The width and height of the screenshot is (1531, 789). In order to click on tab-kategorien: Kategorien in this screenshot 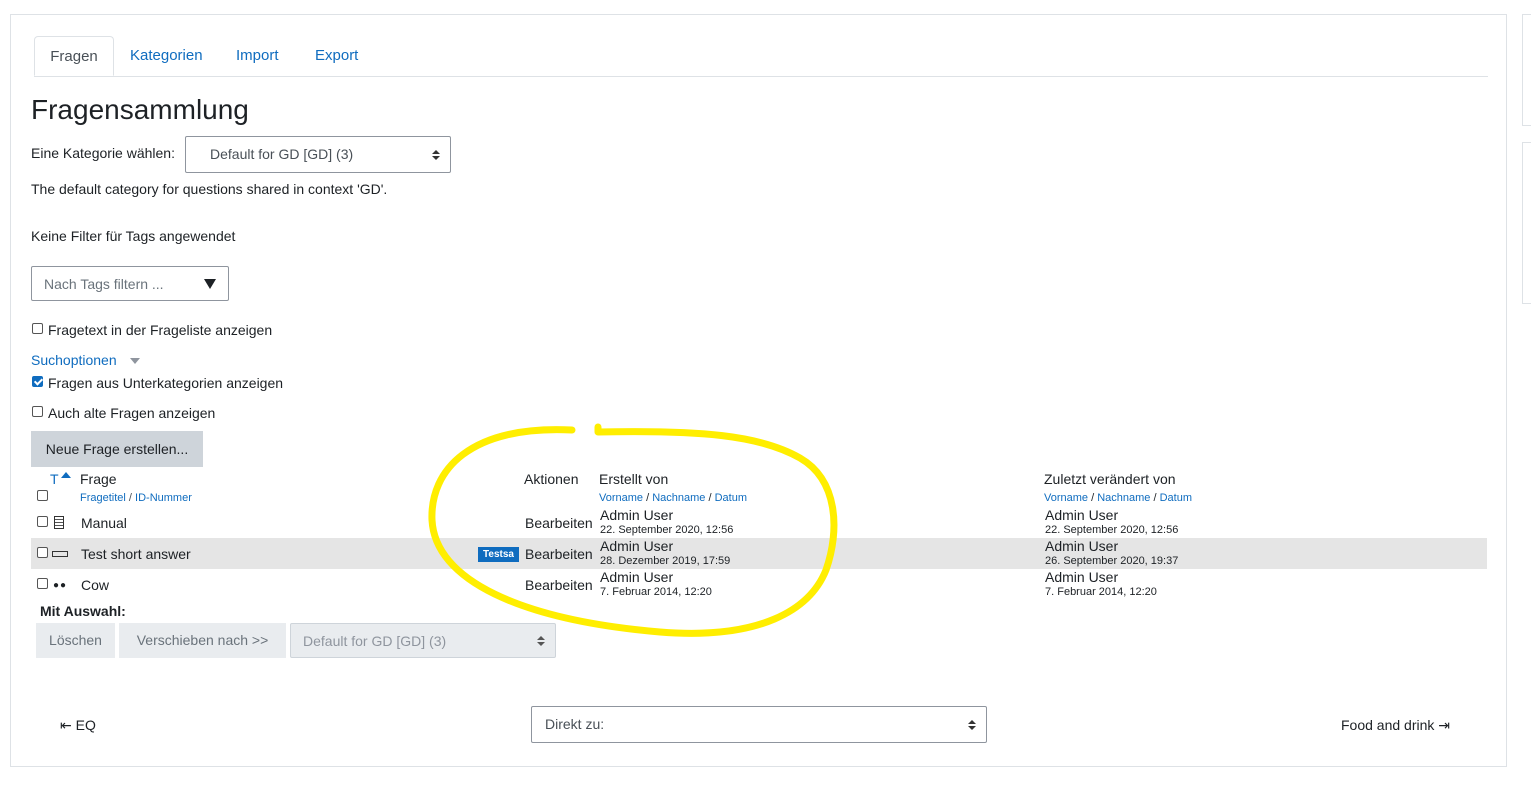, I will do `click(166, 56)`.